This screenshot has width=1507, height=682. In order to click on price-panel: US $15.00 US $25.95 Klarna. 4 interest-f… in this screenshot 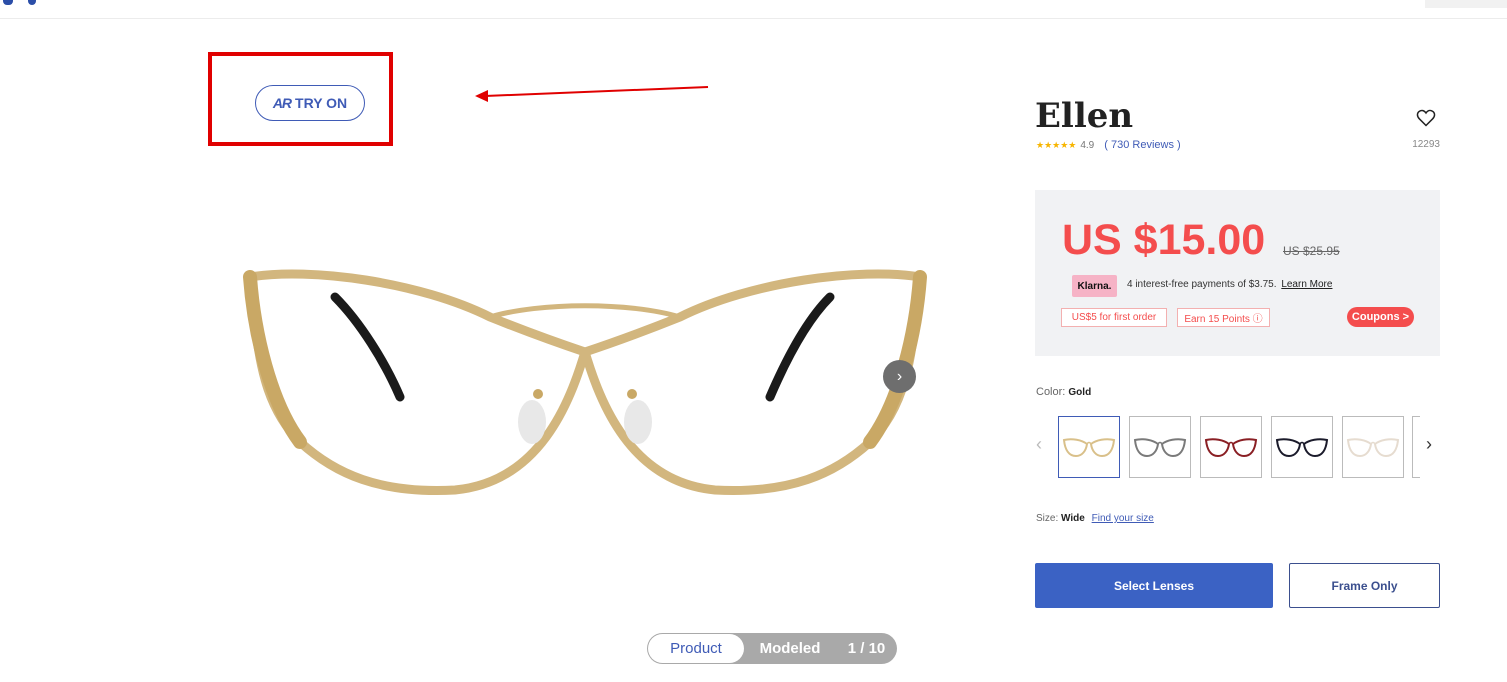, I will do `click(1237, 273)`.